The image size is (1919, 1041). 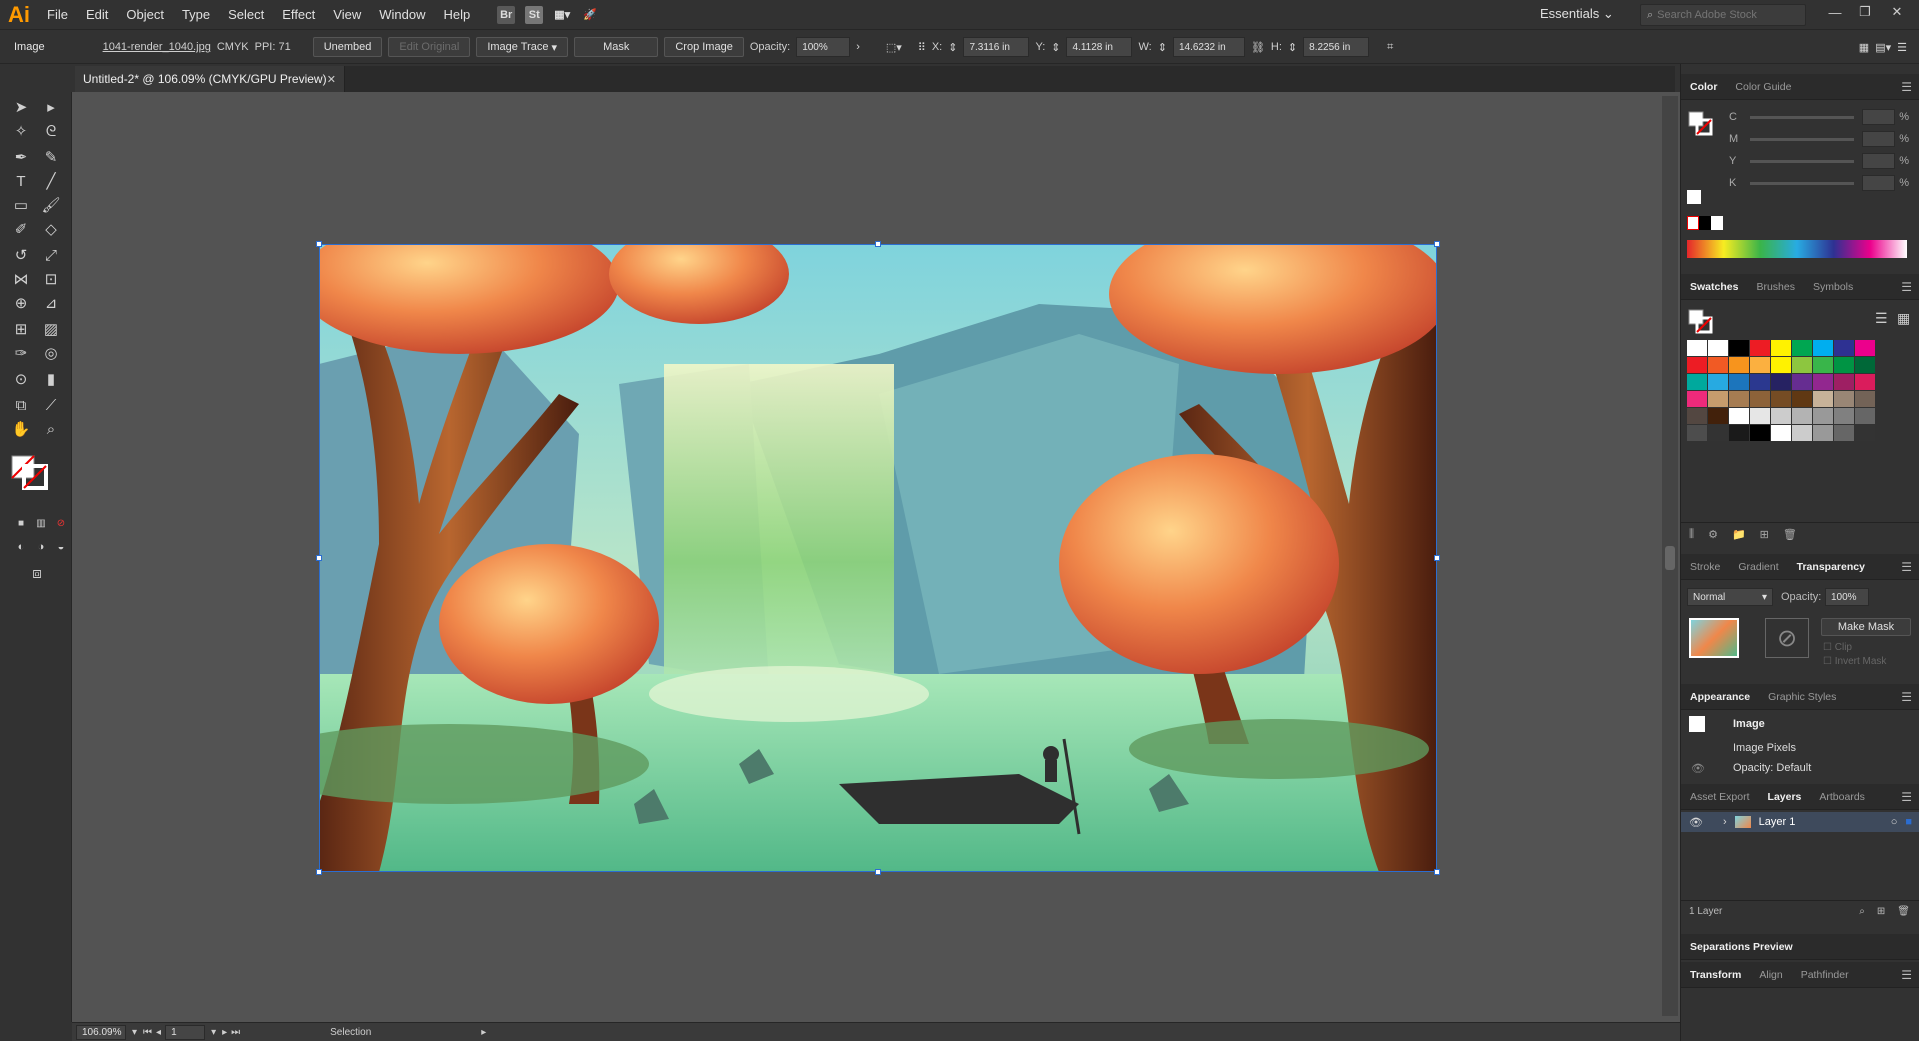 I want to click on make-mask-button: Make Mask, so click(x=1866, y=627).